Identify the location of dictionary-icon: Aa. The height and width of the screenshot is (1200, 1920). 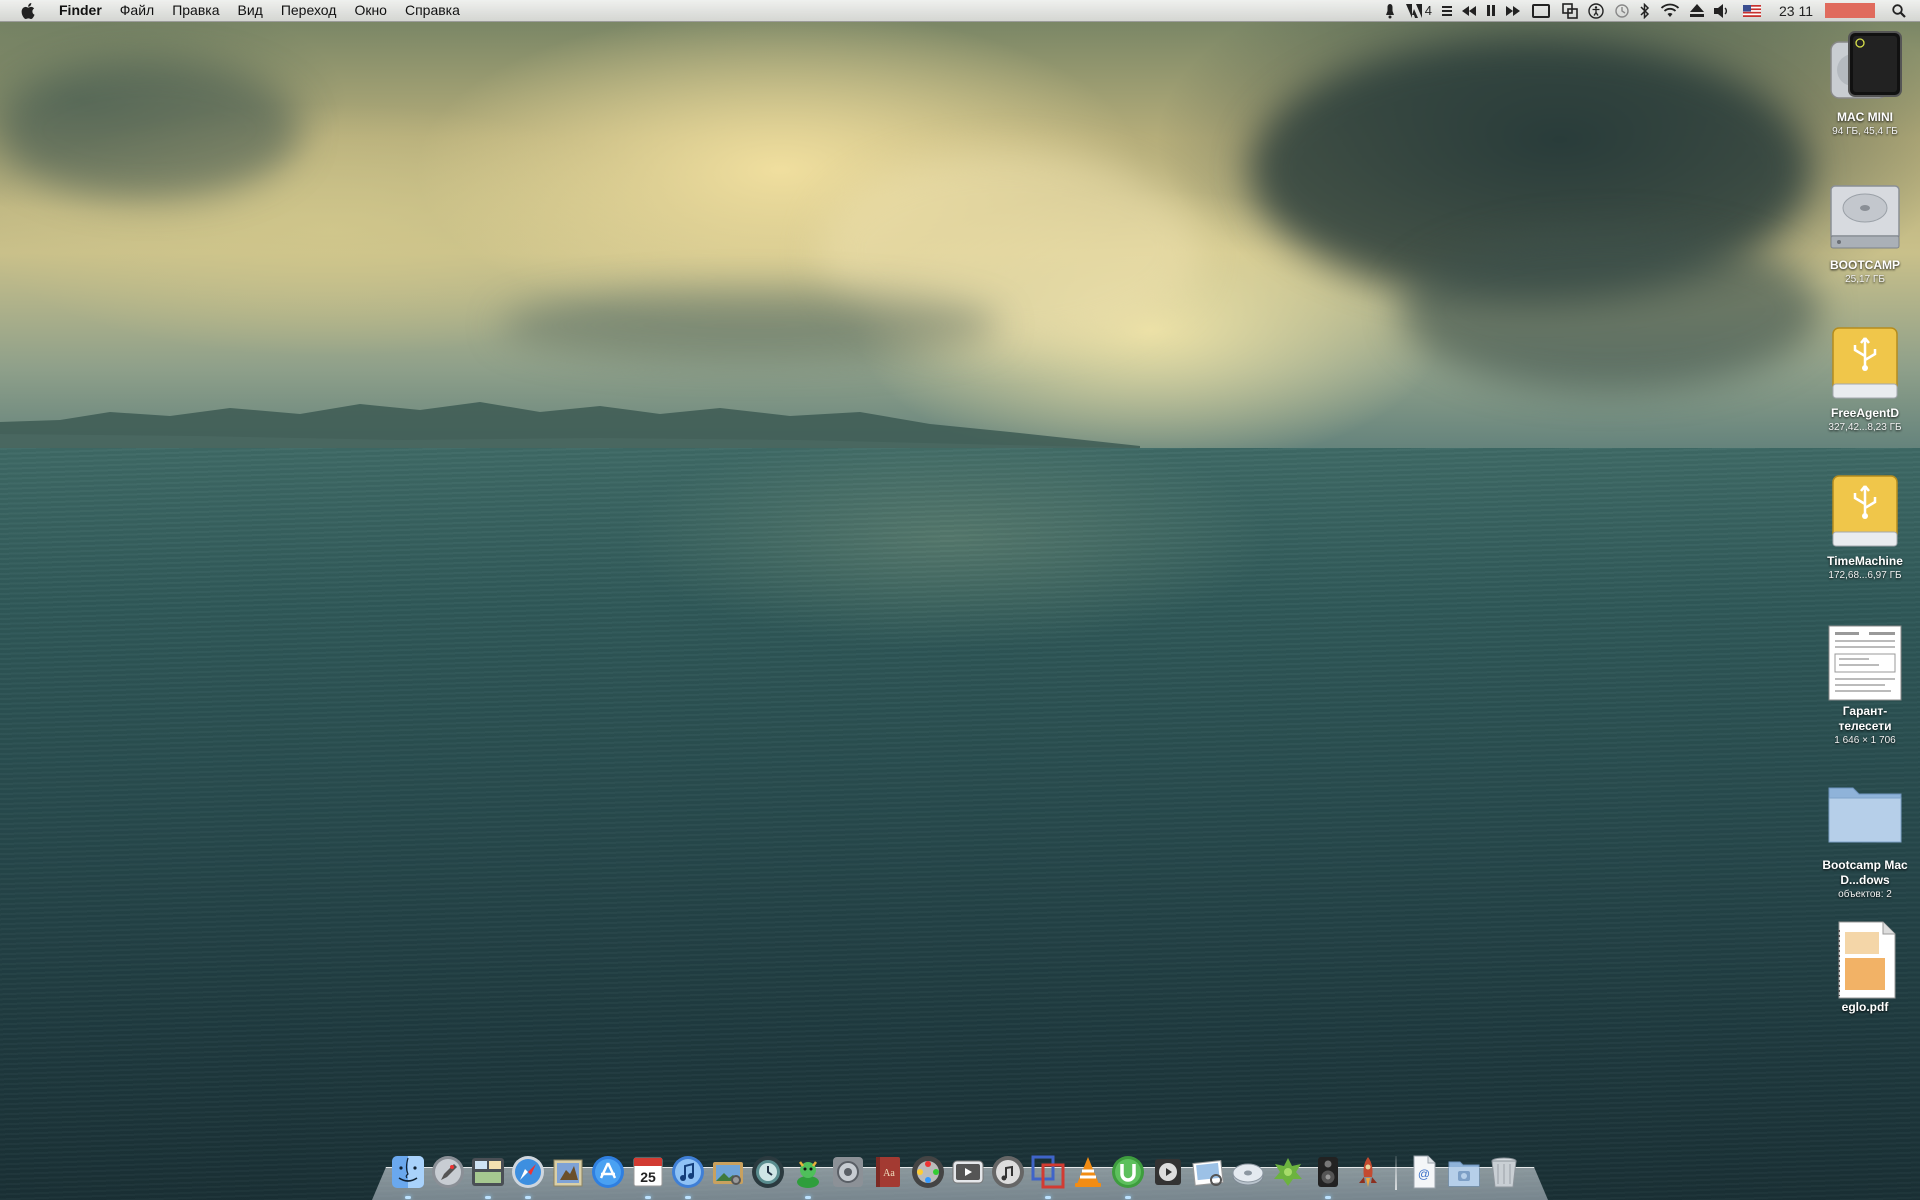
(888, 1172).